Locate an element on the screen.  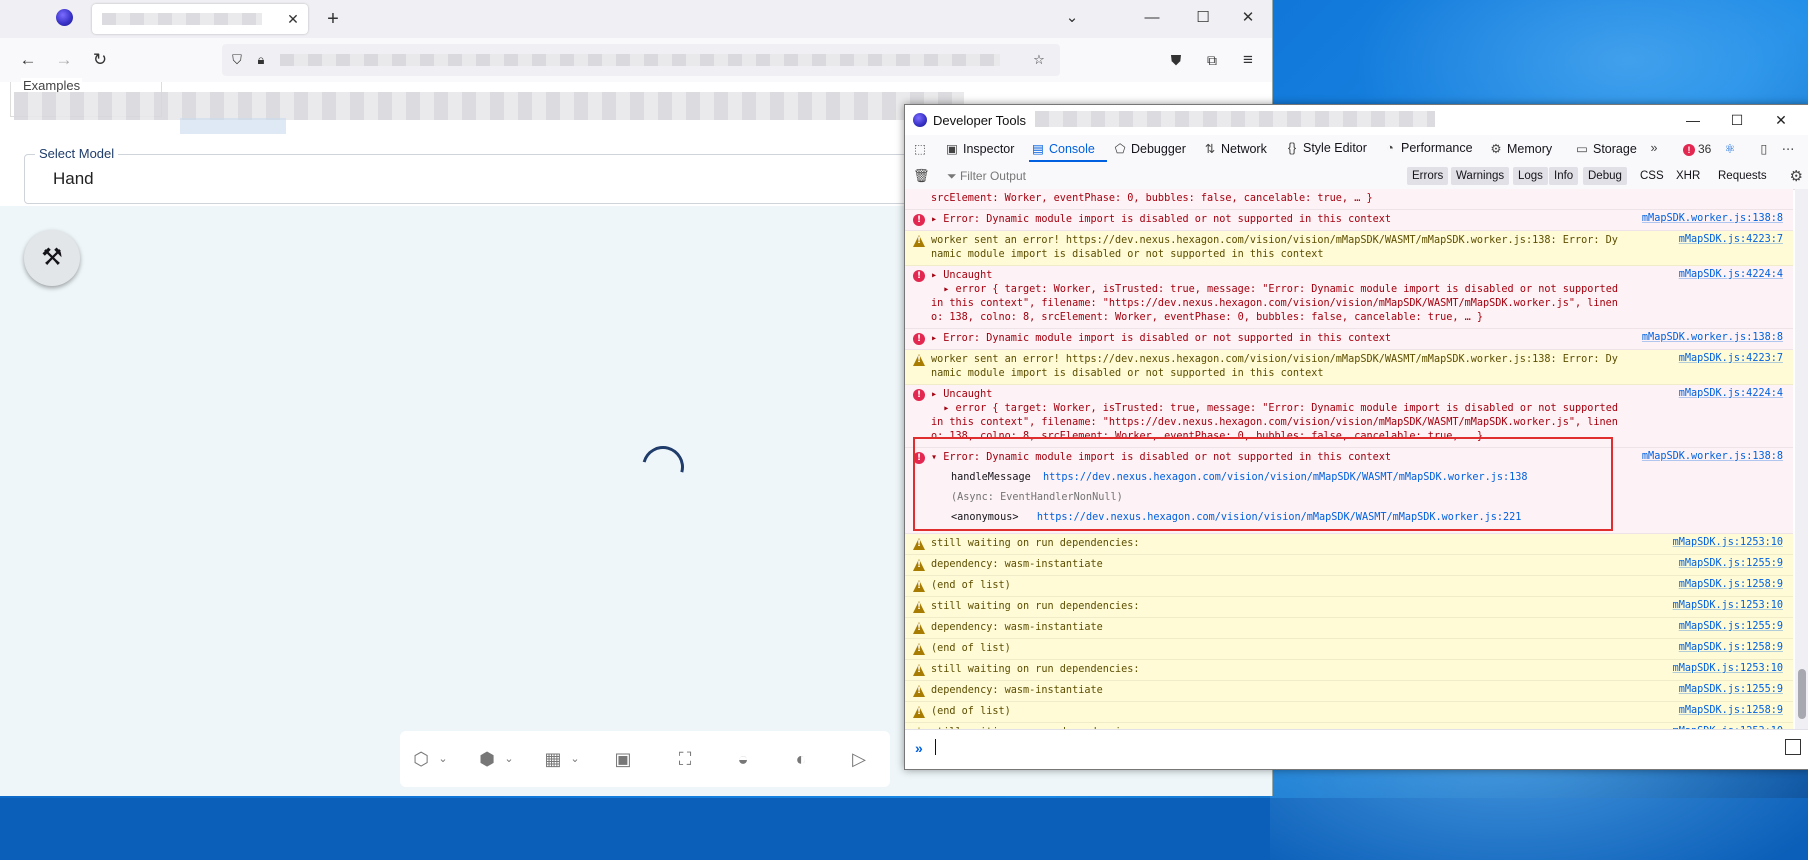
reload-icon: ↻ is located at coordinates (100, 60).